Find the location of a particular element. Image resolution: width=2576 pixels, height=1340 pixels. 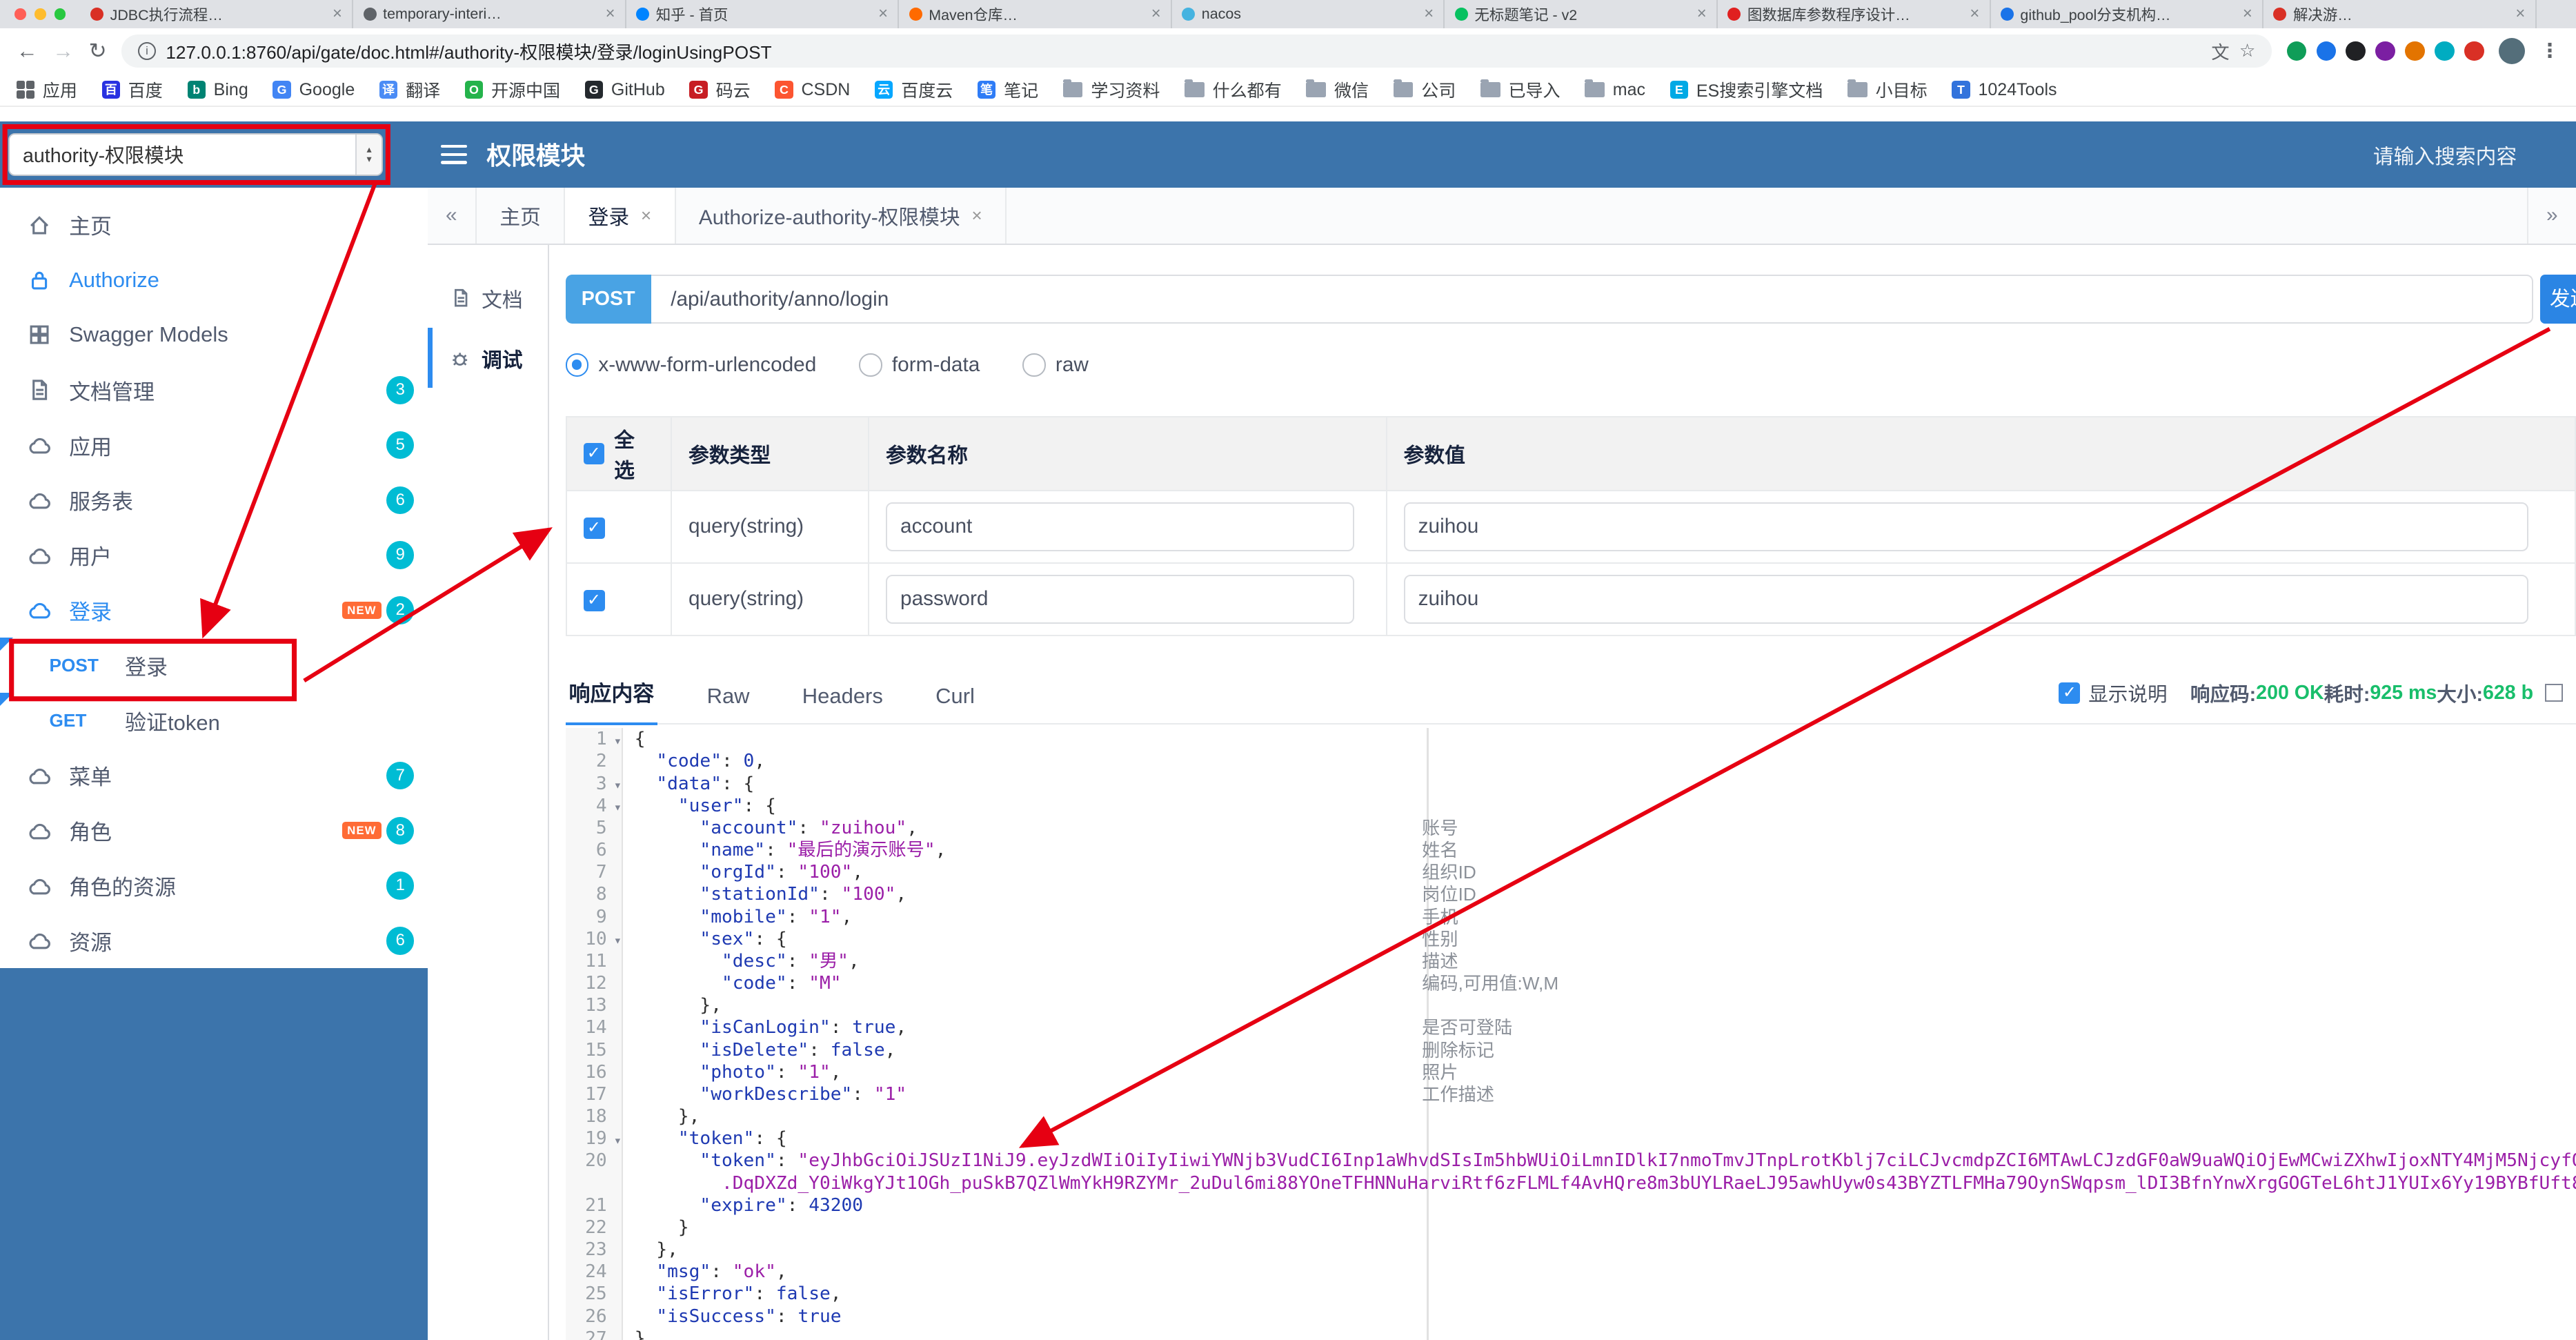

back-icon: ← is located at coordinates (27, 51).